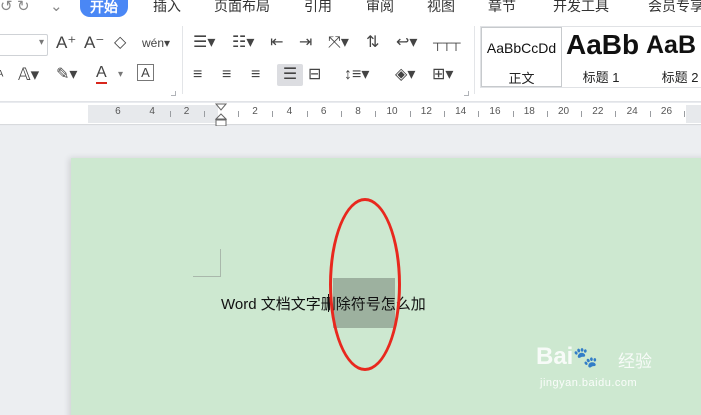  What do you see at coordinates (441, 7) in the screenshot?
I see `tab-view: 视图` at bounding box center [441, 7].